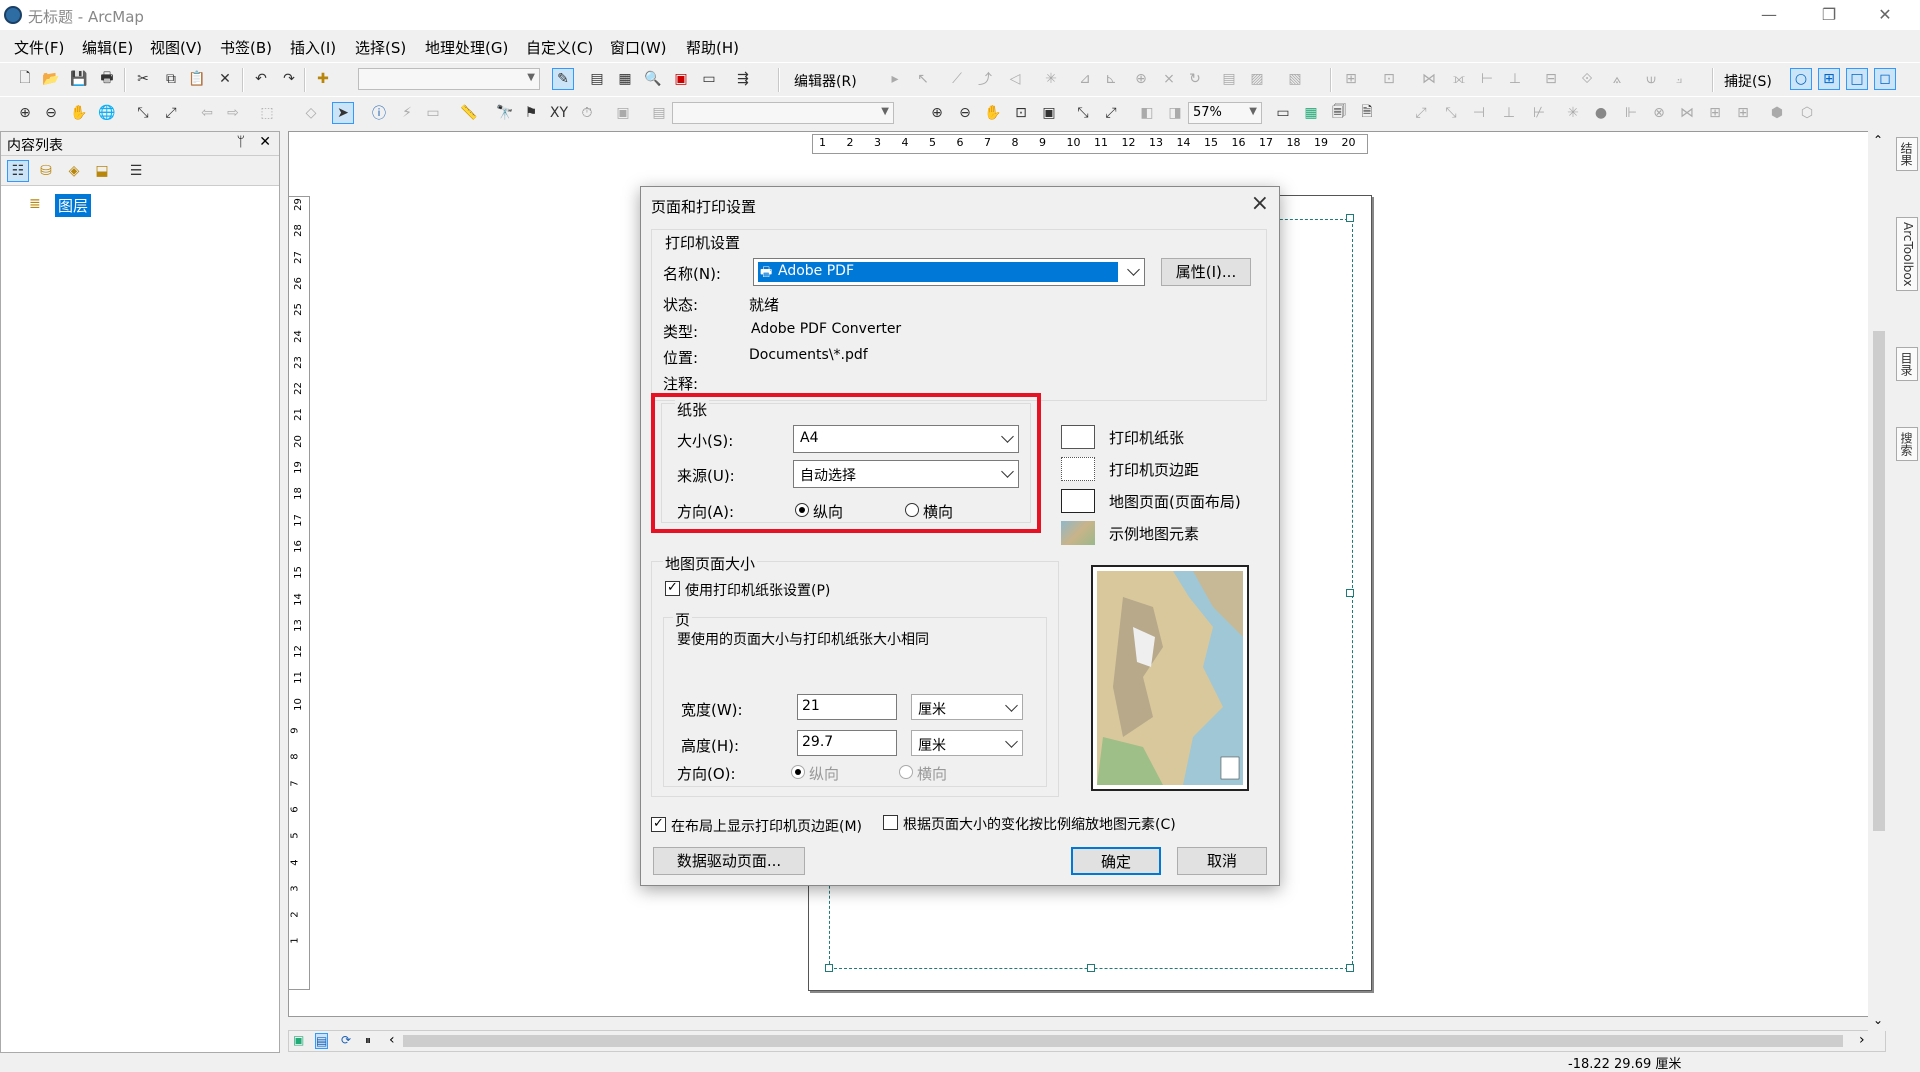 This screenshot has height=1072, width=1920. What do you see at coordinates (298, 1040) in the screenshot?
I see `data-view-icon: ▣` at bounding box center [298, 1040].